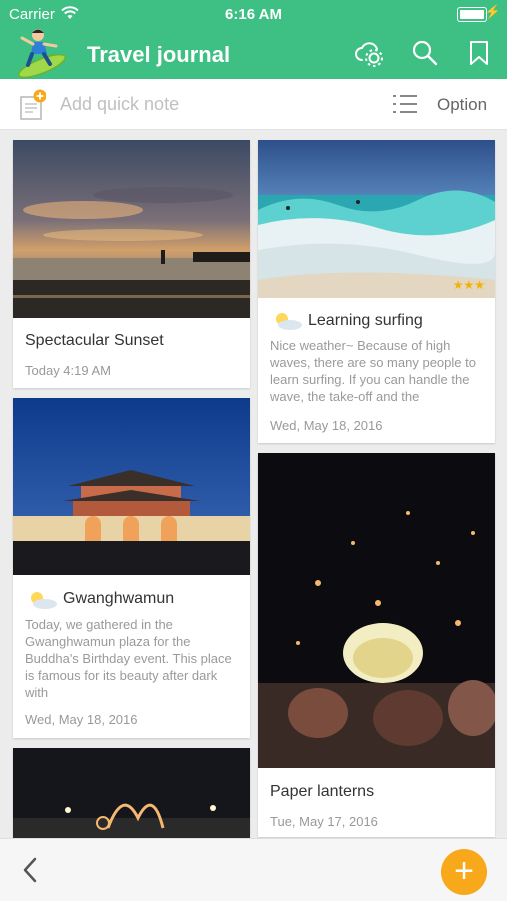 The image size is (507, 901). What do you see at coordinates (253, 104) in the screenshot?
I see `quick-note-bar: Add quick note Option` at bounding box center [253, 104].